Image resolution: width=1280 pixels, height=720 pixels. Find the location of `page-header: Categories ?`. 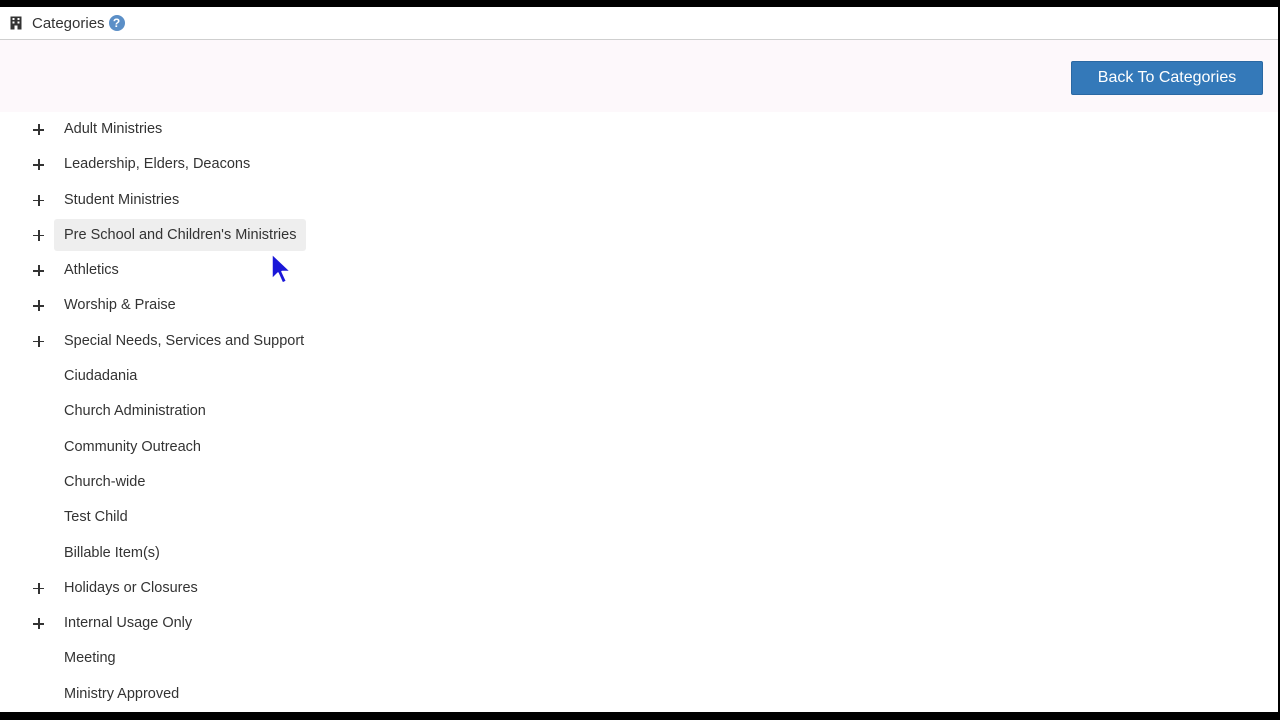

page-header: Categories ? is located at coordinates (639, 23).